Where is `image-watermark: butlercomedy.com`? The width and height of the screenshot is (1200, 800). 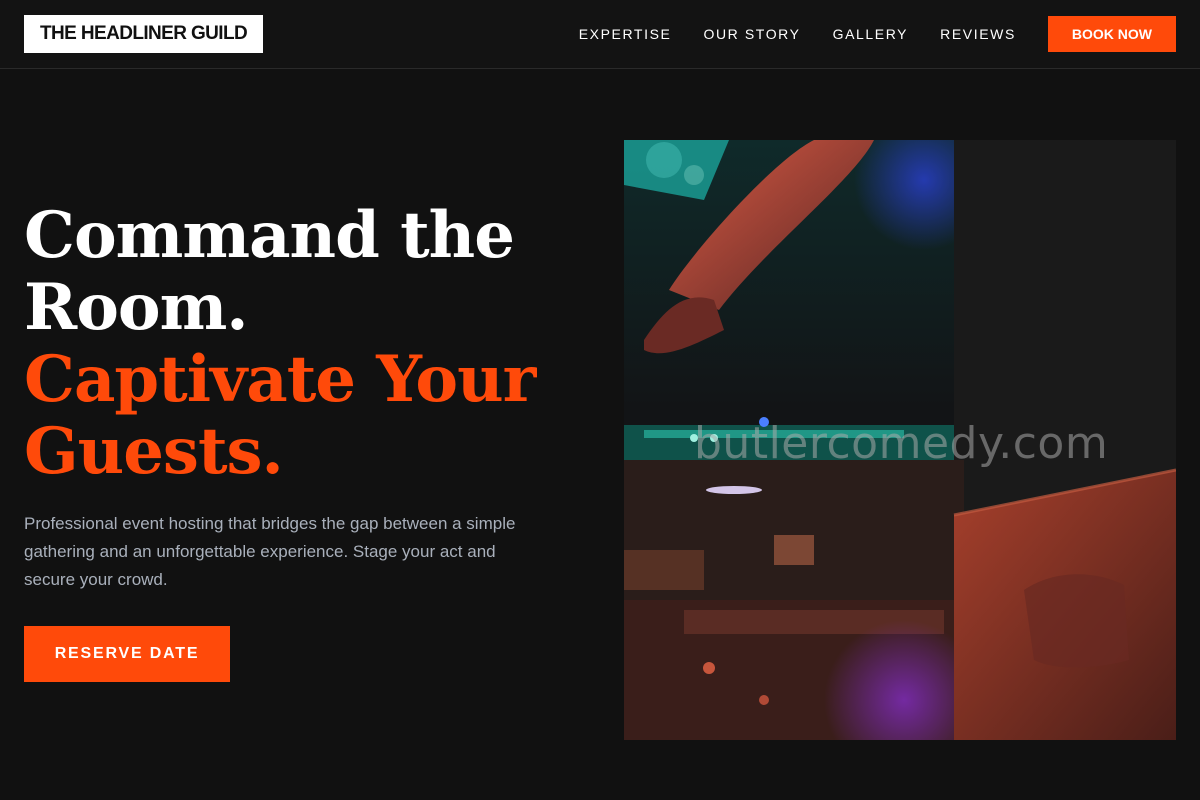 image-watermark: butlercomedy.com is located at coordinates (901, 443).